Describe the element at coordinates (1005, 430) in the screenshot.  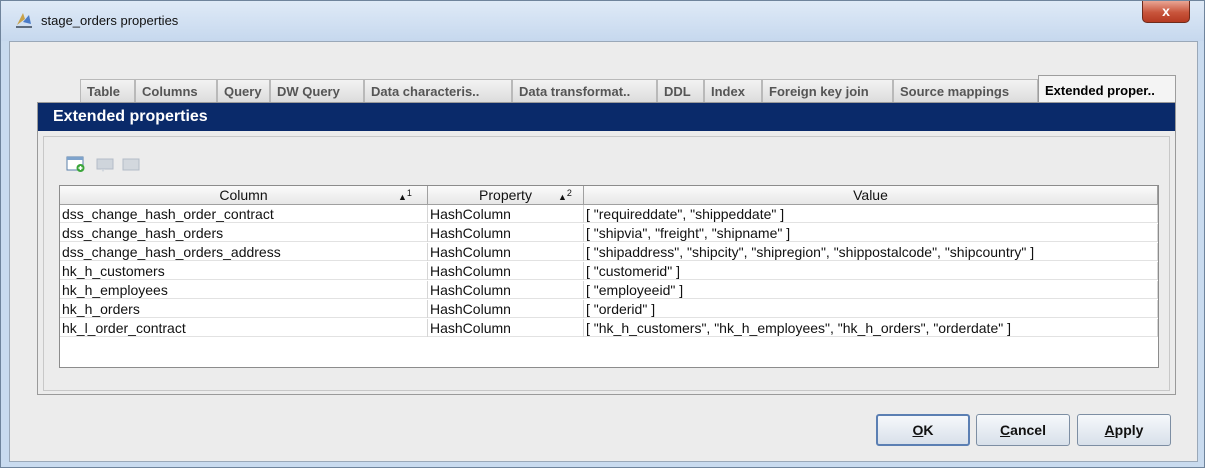
I see `cancel-mnemonic: C` at that location.